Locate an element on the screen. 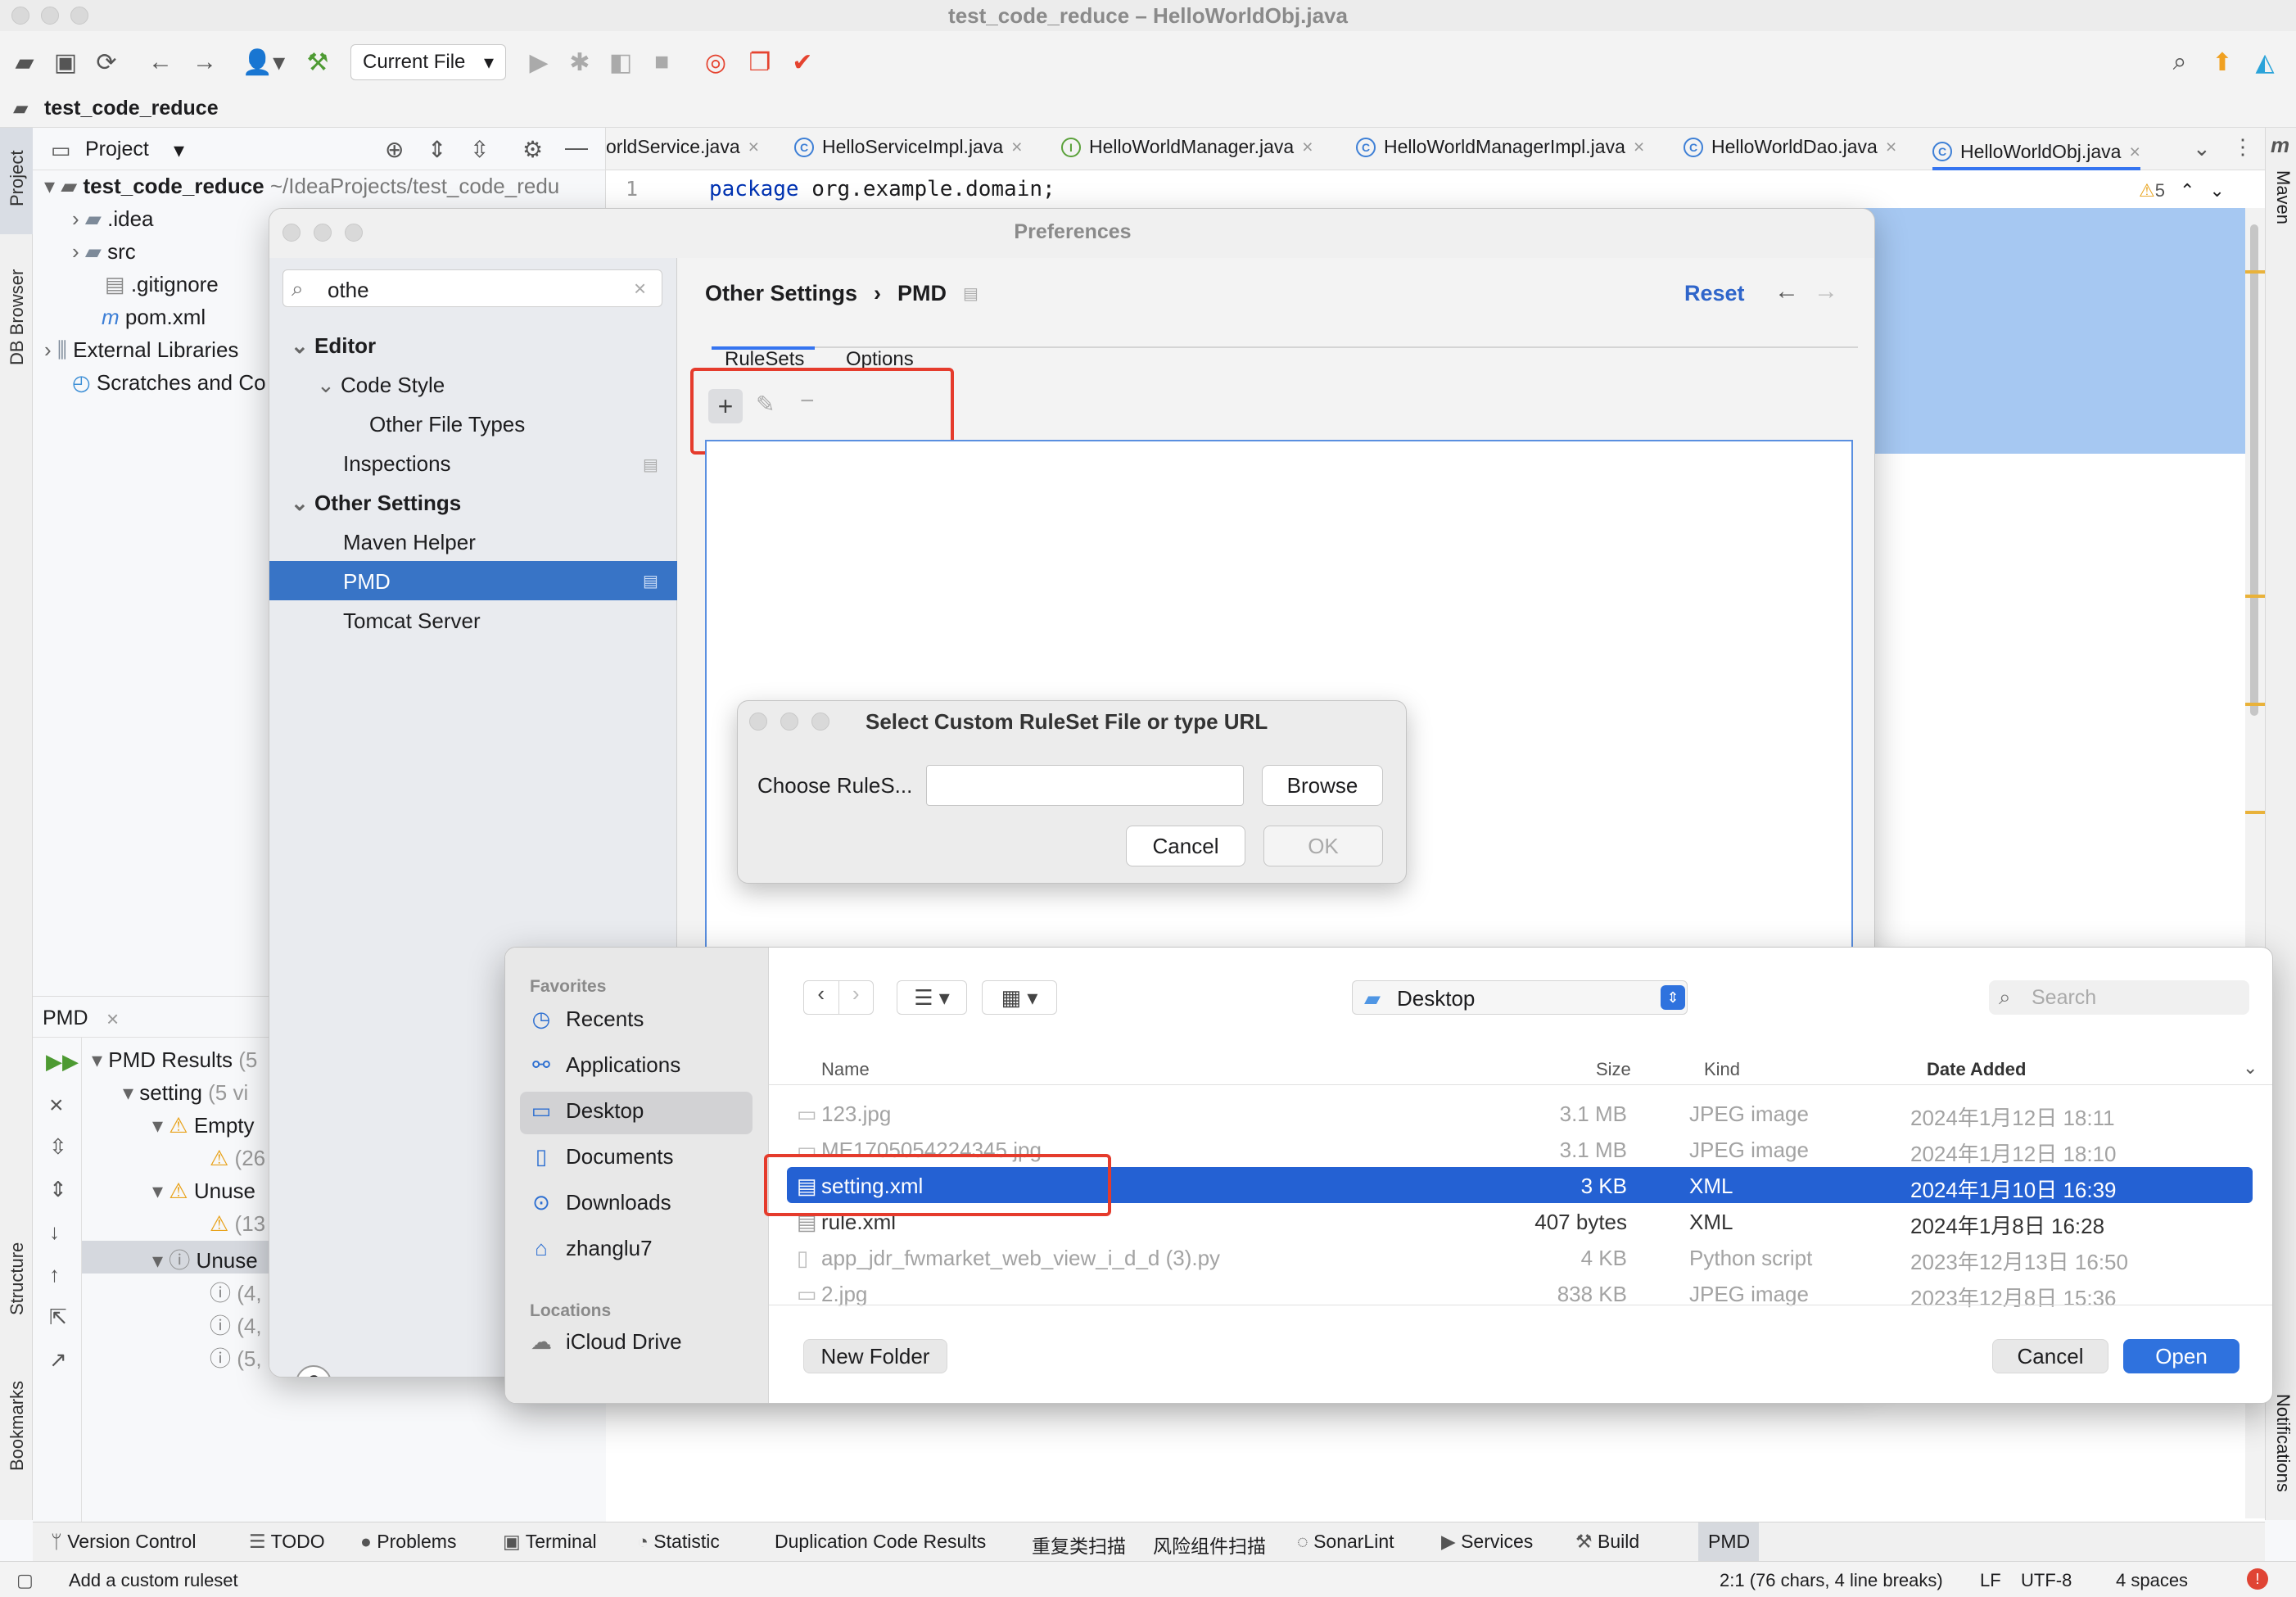  tree-item-gitignore: ▤ .gitignore is located at coordinates (162, 284).